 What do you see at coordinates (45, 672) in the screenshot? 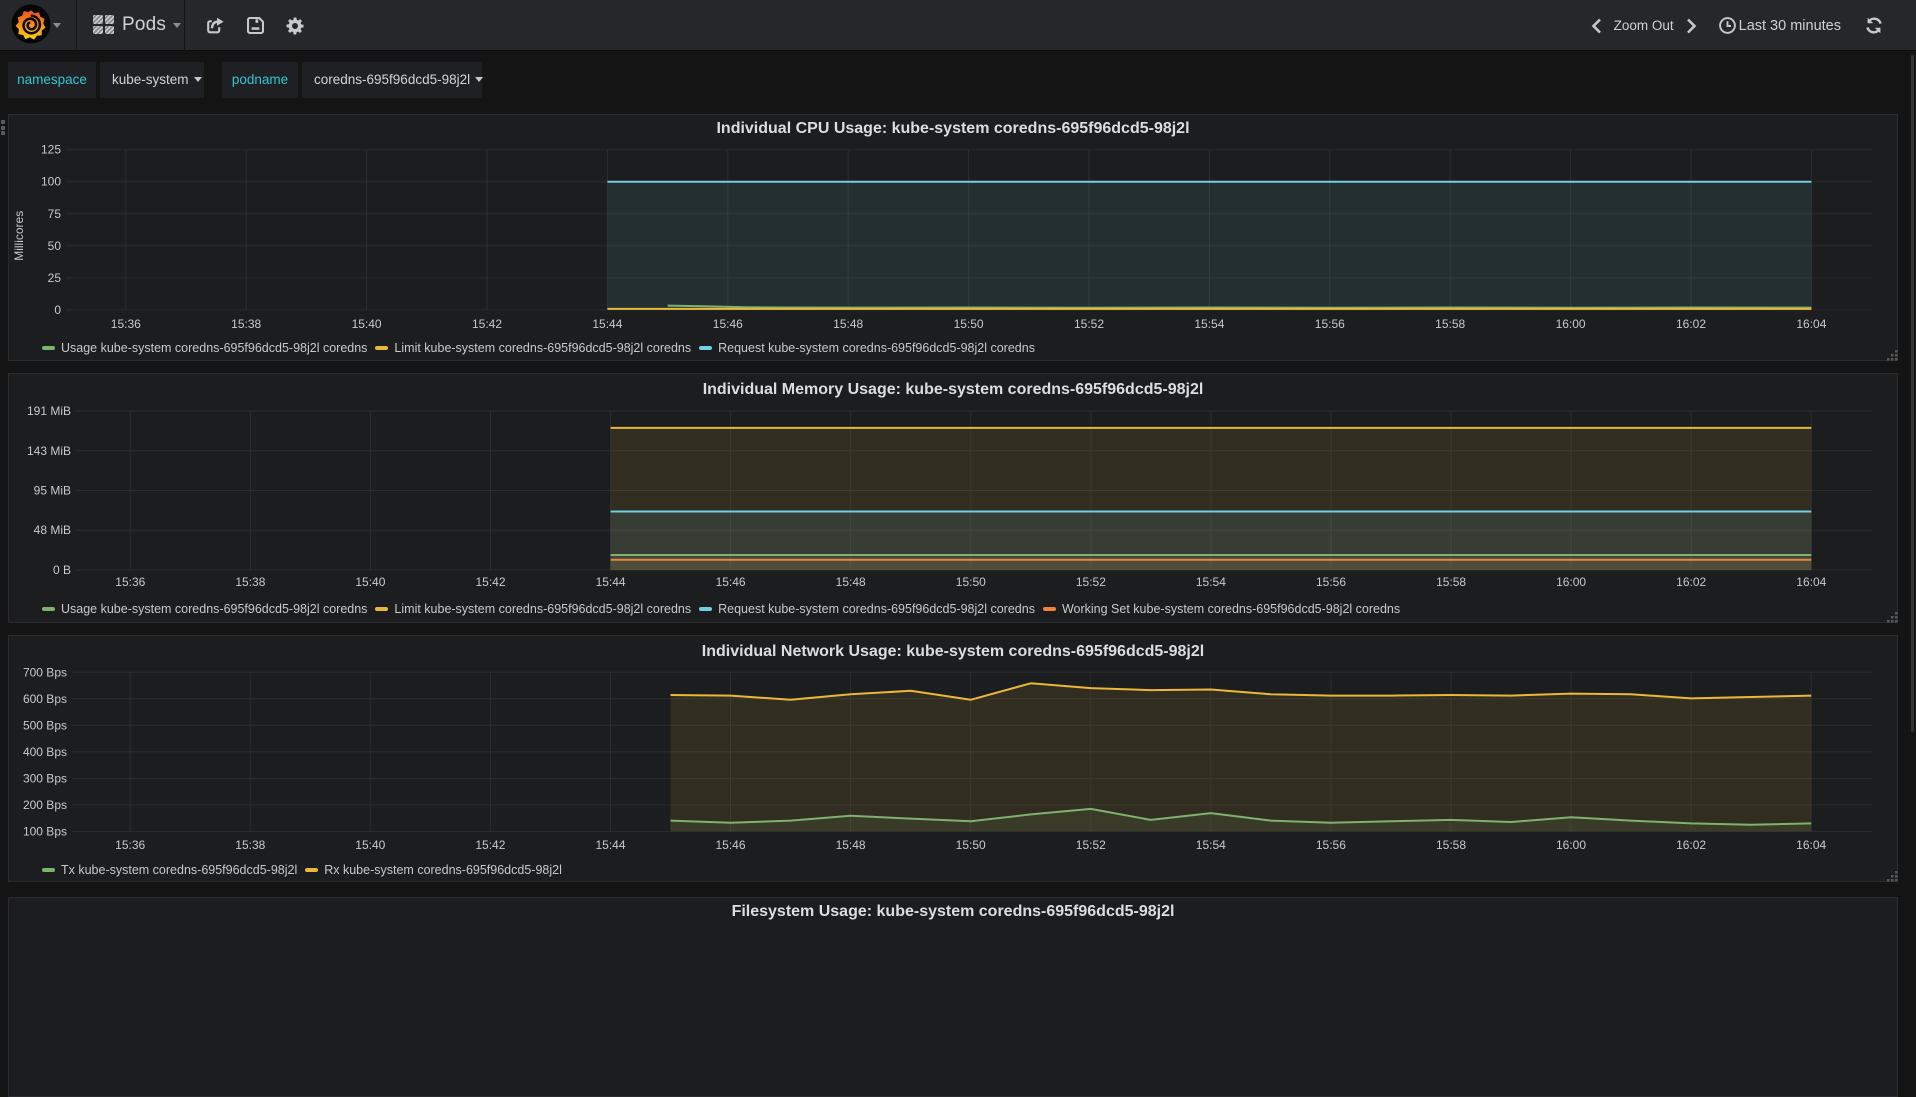
I see `svg-text: 700 Bps` at bounding box center [45, 672].